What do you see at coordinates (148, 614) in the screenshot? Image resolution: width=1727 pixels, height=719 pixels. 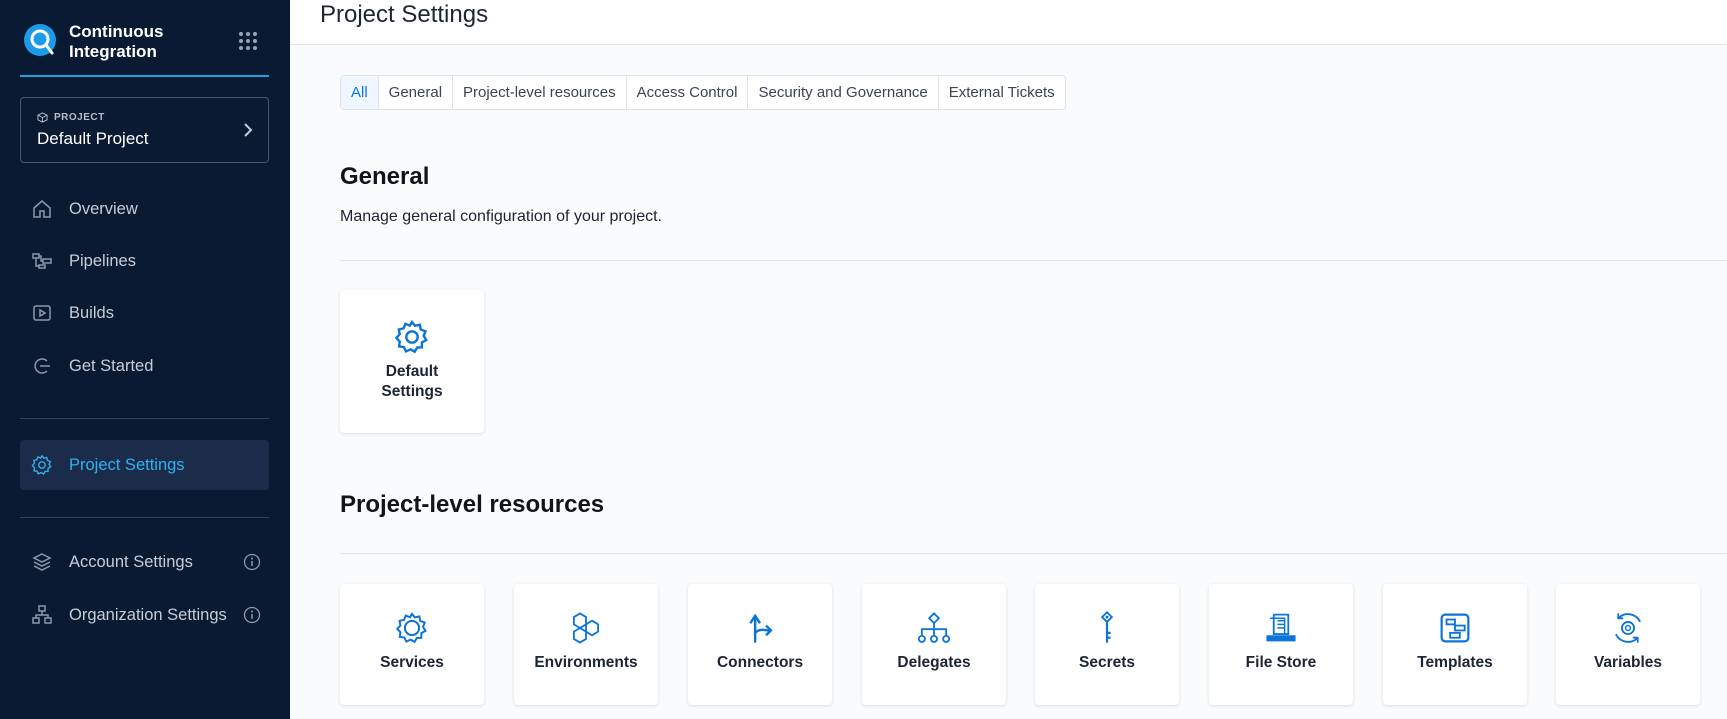 I see `sidebar-item-label: Organization Settings` at bounding box center [148, 614].